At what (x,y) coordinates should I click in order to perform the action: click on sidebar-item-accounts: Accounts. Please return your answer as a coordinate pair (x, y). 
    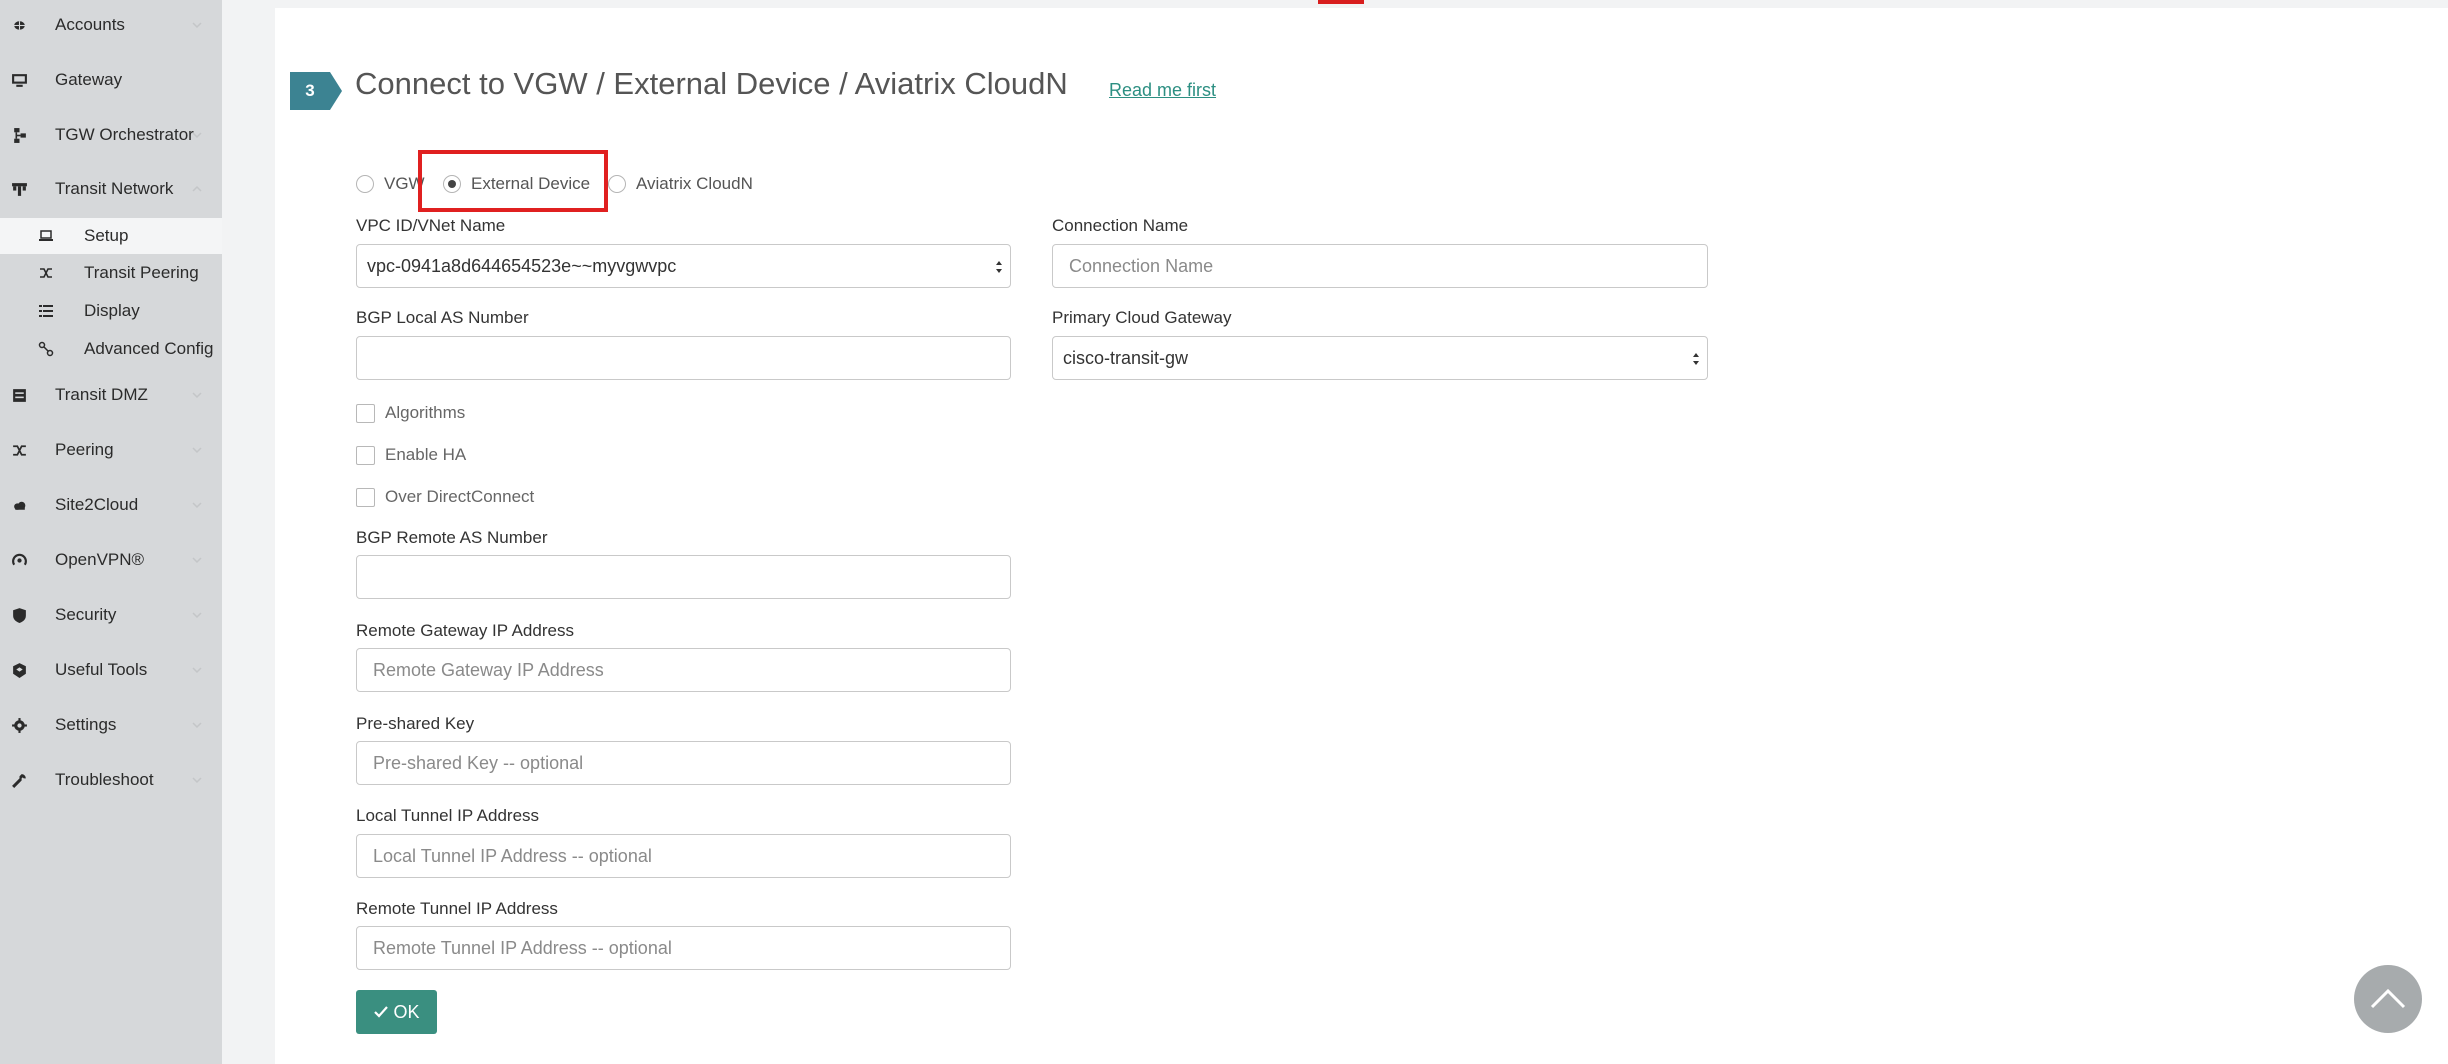
    Looking at the image, I should click on (111, 25).